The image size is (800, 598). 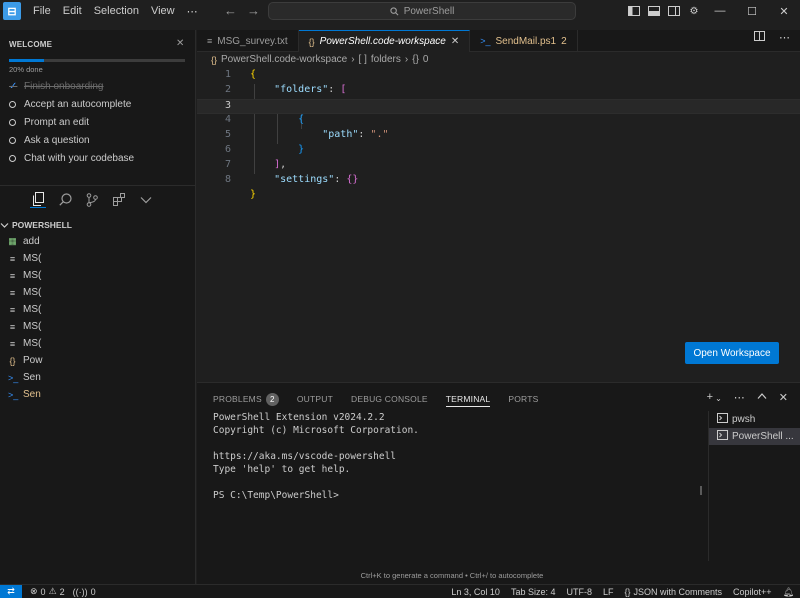 What do you see at coordinates (533, 592) in the screenshot?
I see `tab-size: Tab Size: 4` at bounding box center [533, 592].